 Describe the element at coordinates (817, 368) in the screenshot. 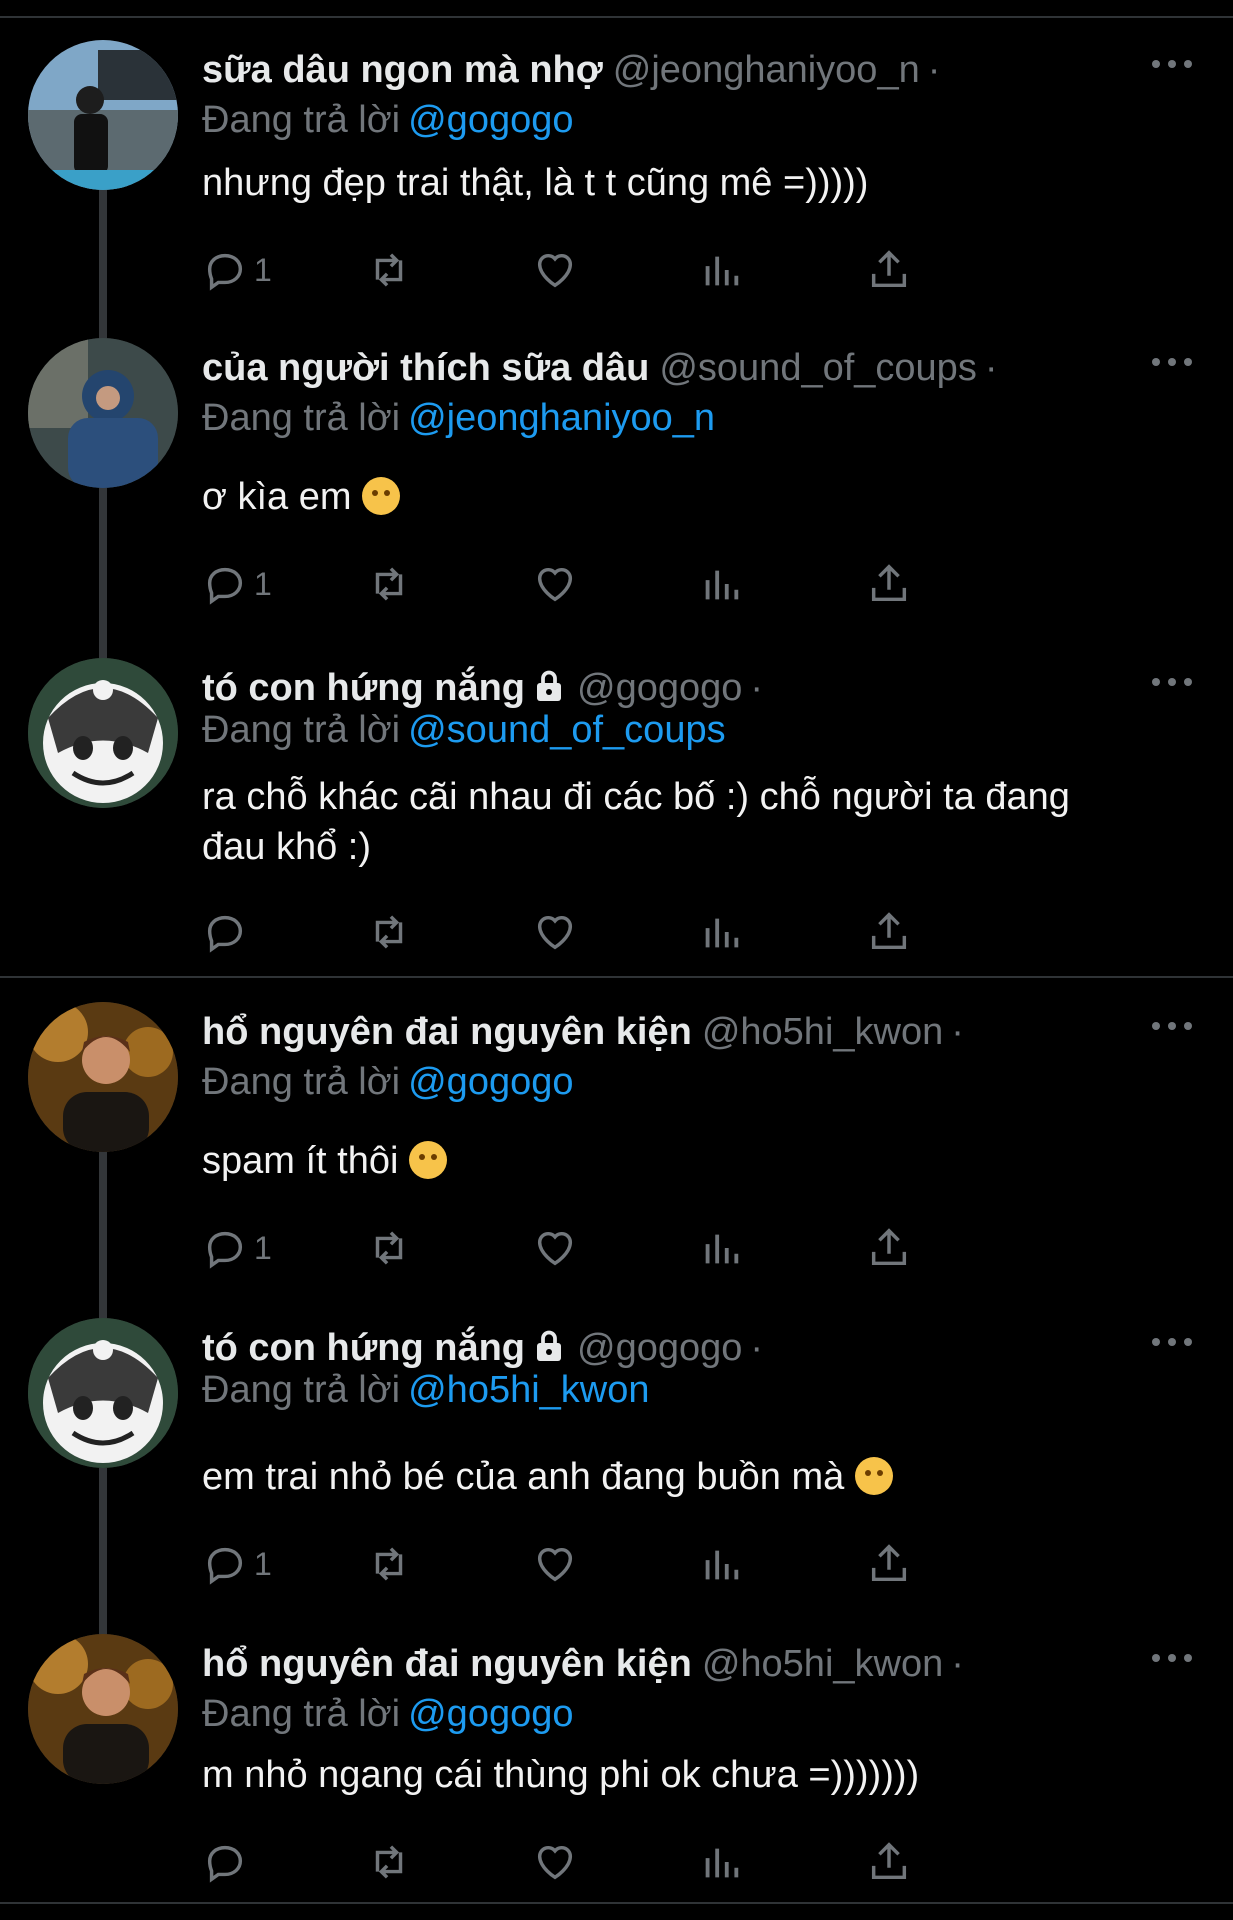

I see `username: @sound_of_coups` at that location.